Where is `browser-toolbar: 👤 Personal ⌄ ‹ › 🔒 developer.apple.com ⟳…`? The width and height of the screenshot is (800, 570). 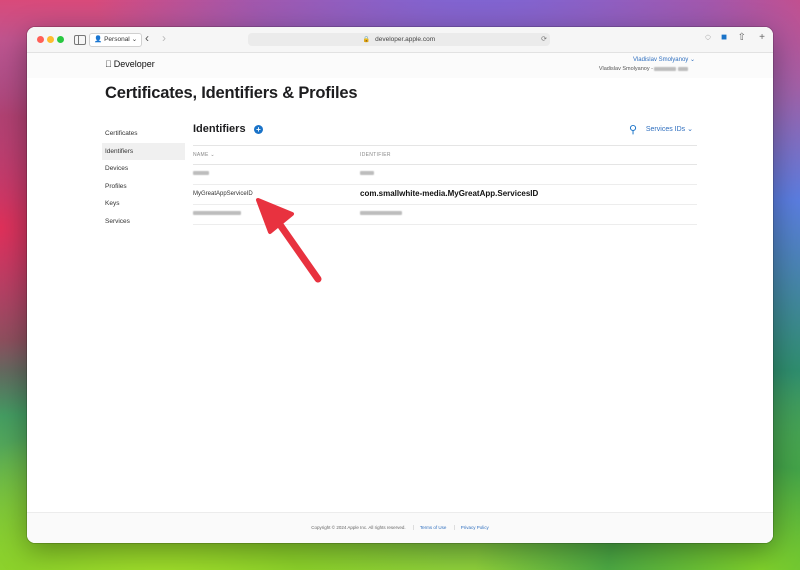
browser-toolbar: 👤 Personal ⌄ ‹ › 🔒 developer.apple.com ⟳… is located at coordinates (400, 40).